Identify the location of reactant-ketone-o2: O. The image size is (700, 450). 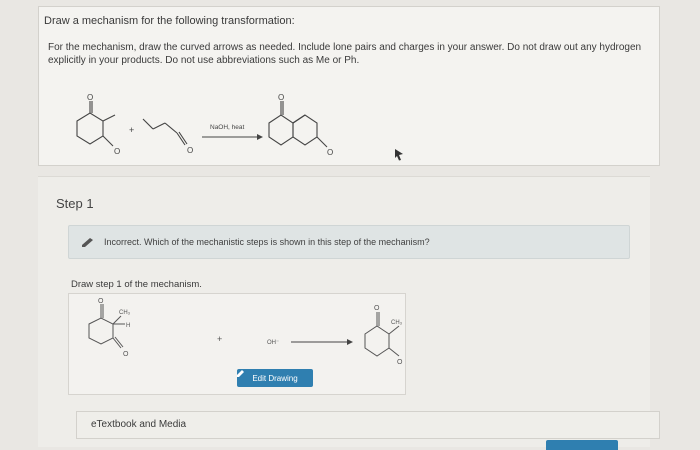
(117, 151).